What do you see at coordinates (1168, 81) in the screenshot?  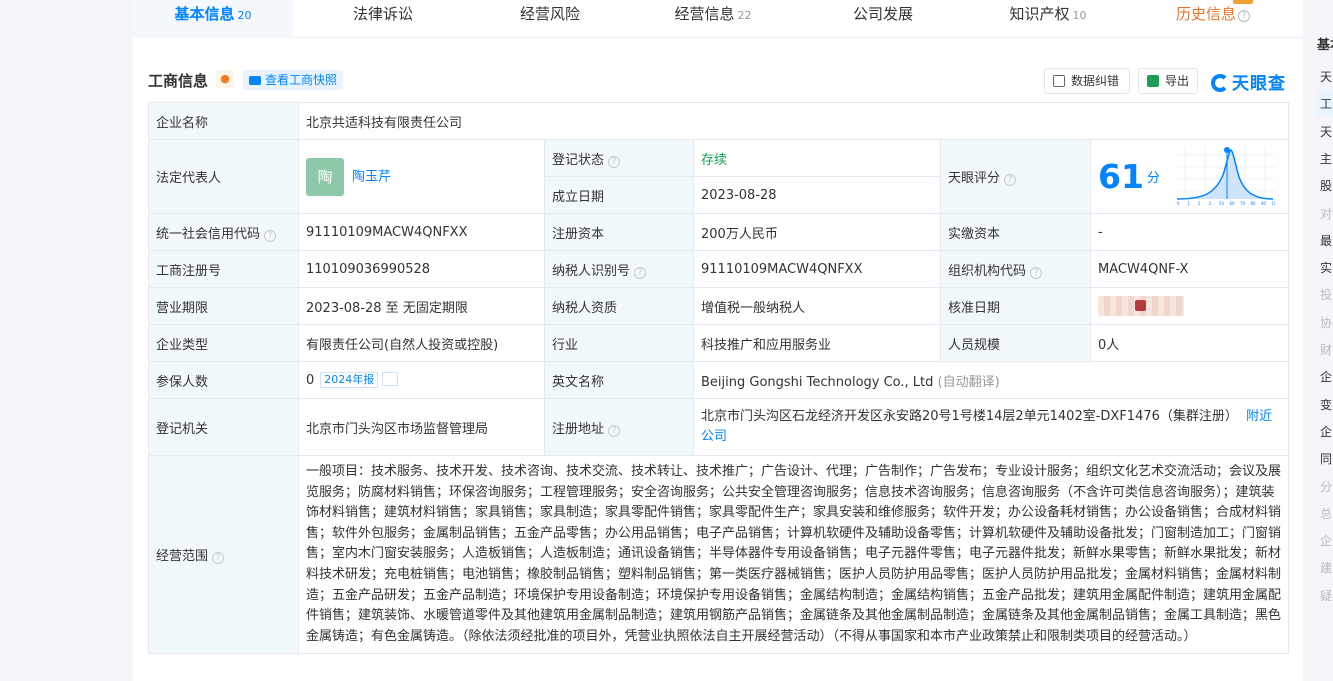 I see `export-button: 导出` at bounding box center [1168, 81].